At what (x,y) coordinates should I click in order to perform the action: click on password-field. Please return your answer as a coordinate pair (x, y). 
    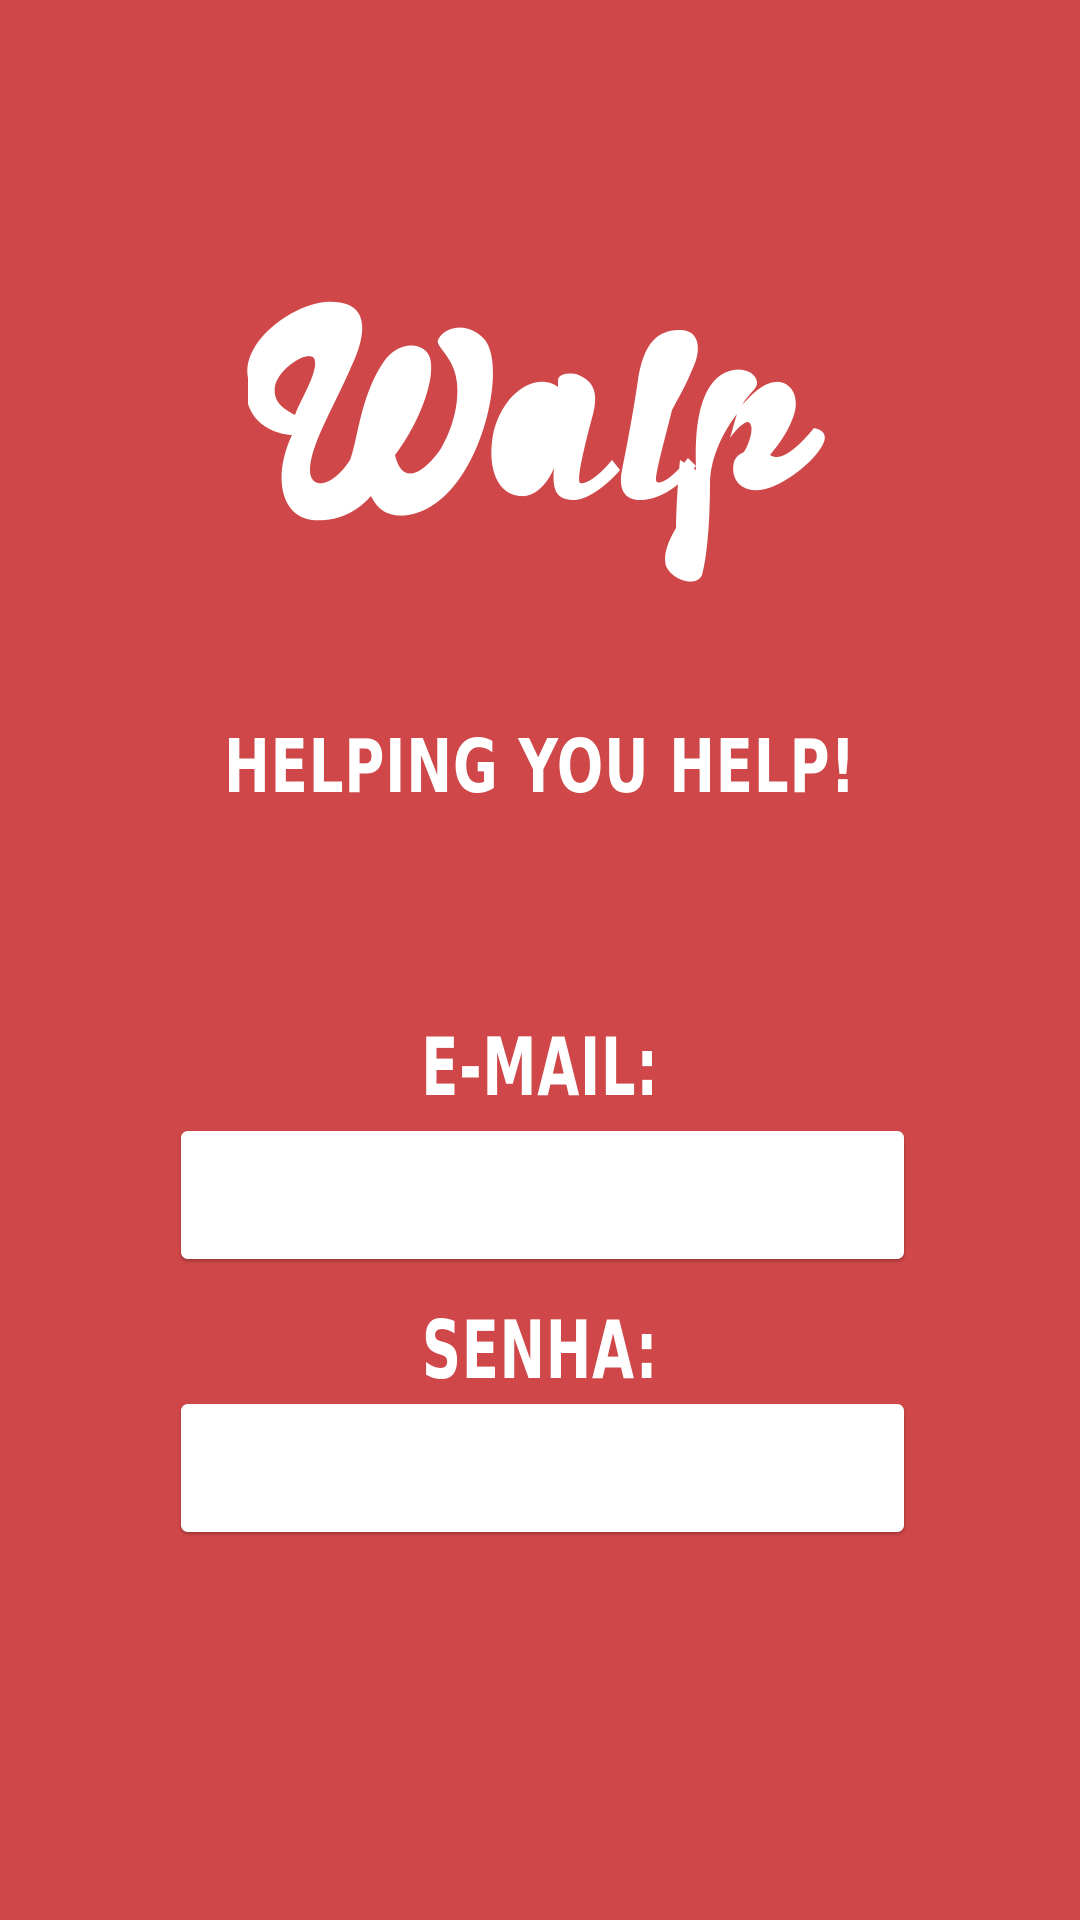
    Looking at the image, I should click on (542, 1468).